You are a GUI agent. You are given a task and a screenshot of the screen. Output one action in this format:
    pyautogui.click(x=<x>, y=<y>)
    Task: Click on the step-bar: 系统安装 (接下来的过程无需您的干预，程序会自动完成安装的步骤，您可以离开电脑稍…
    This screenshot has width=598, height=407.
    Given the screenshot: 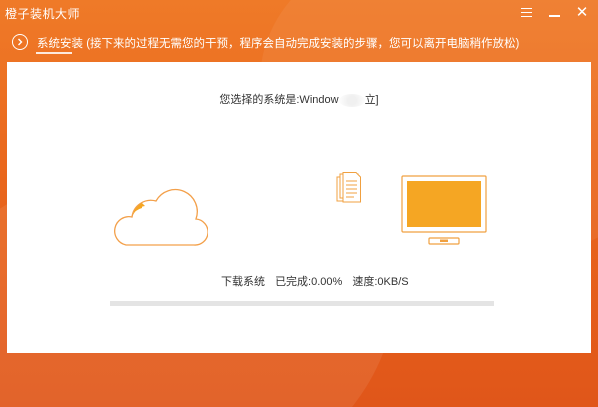 What is the action you would take?
    pyautogui.click(x=299, y=42)
    